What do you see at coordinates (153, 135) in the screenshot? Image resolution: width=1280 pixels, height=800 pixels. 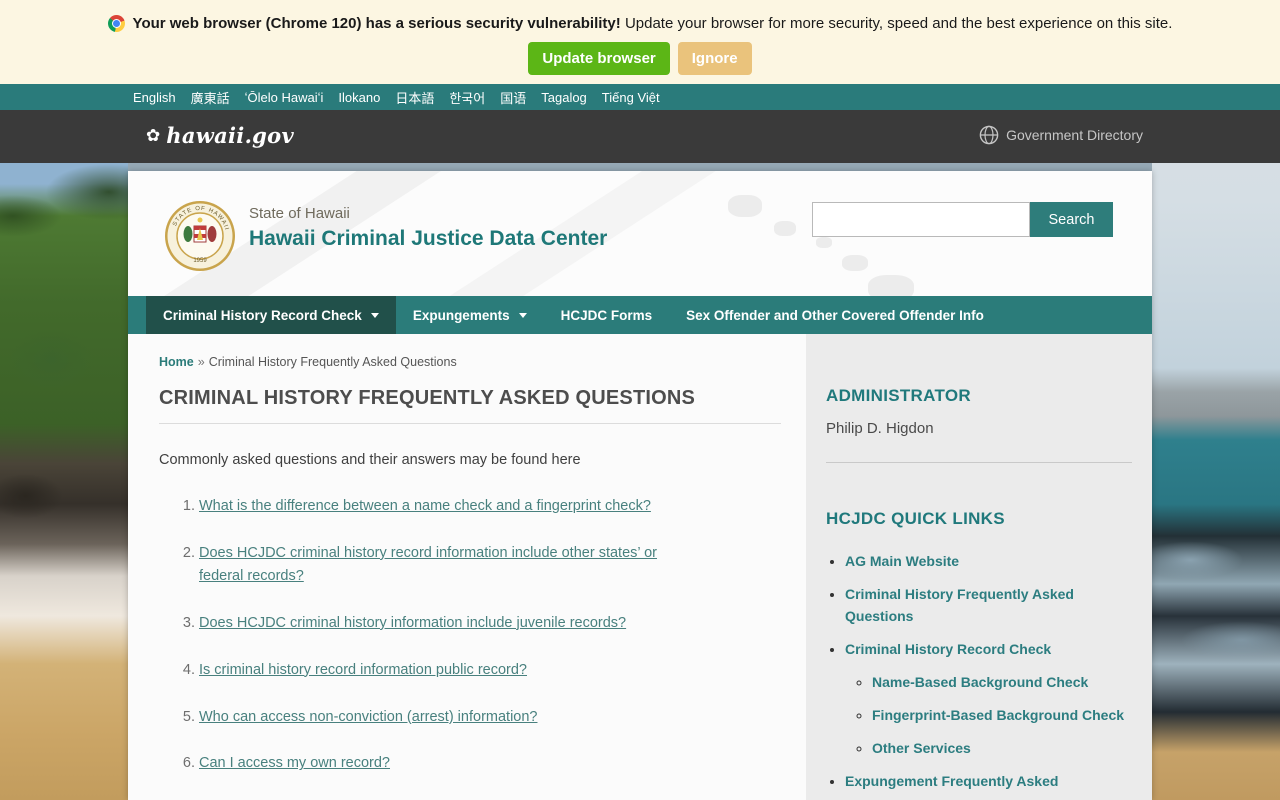 I see `hibiscus-flower-icon: ✿` at bounding box center [153, 135].